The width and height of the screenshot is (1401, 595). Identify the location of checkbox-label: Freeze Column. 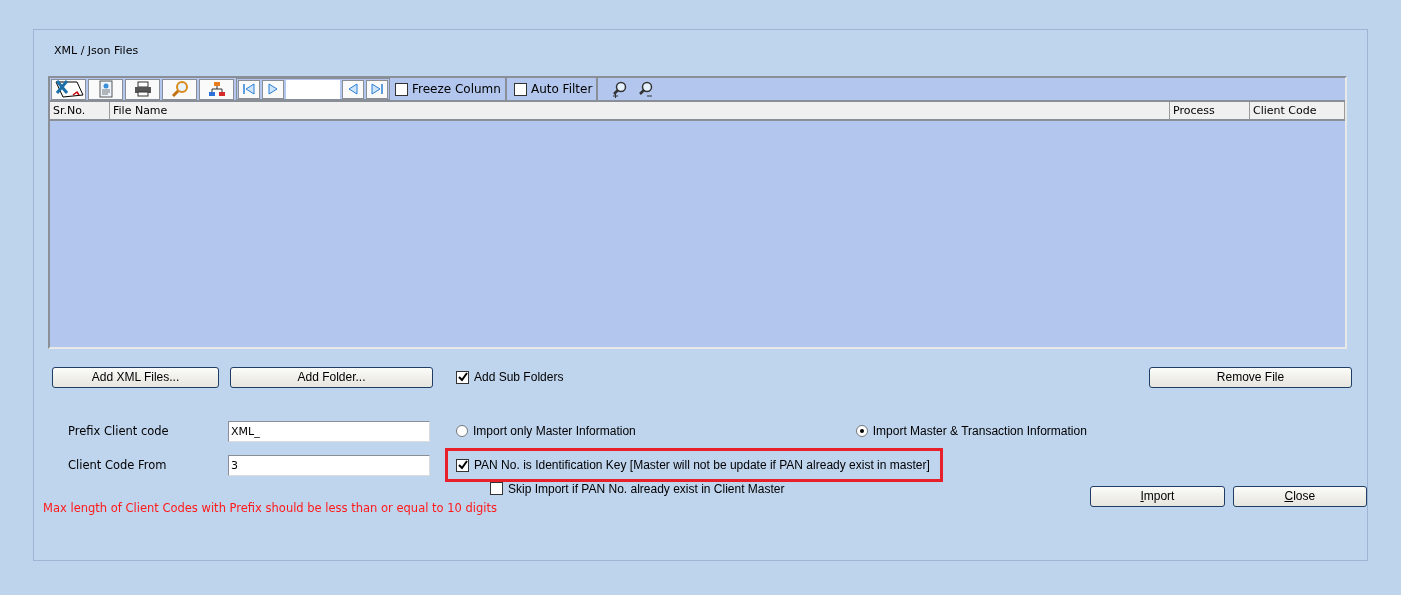
(456, 89).